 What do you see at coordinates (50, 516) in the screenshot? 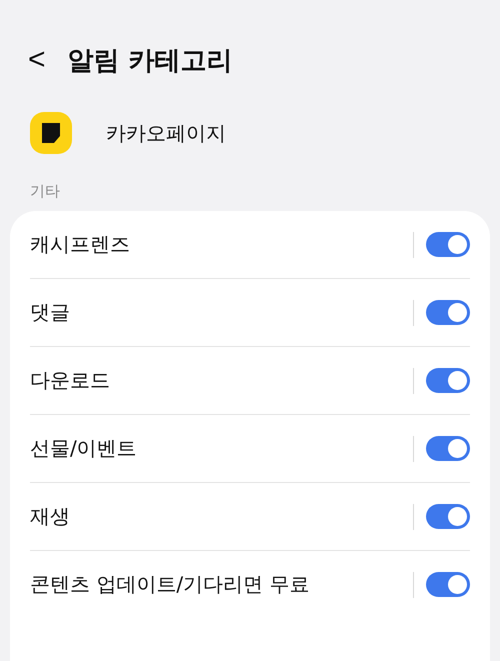
I see `setting-label: 재생` at bounding box center [50, 516].